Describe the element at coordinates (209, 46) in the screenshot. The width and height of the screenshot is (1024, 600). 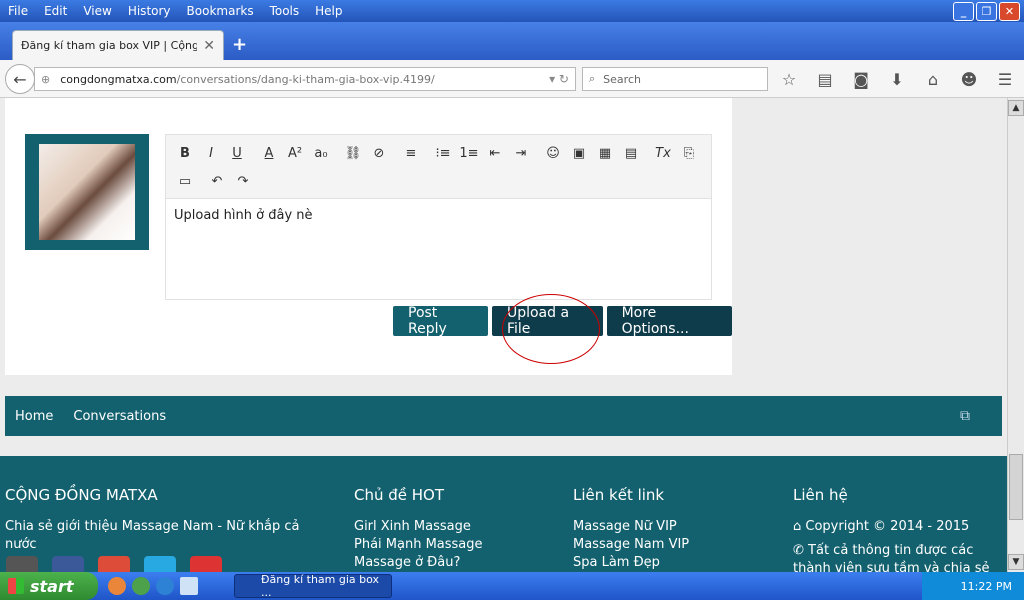
I see `close-tab-icon: ✕` at that location.